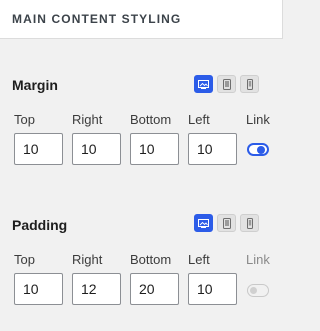  I want to click on padding-bottom-input, so click(154, 289).